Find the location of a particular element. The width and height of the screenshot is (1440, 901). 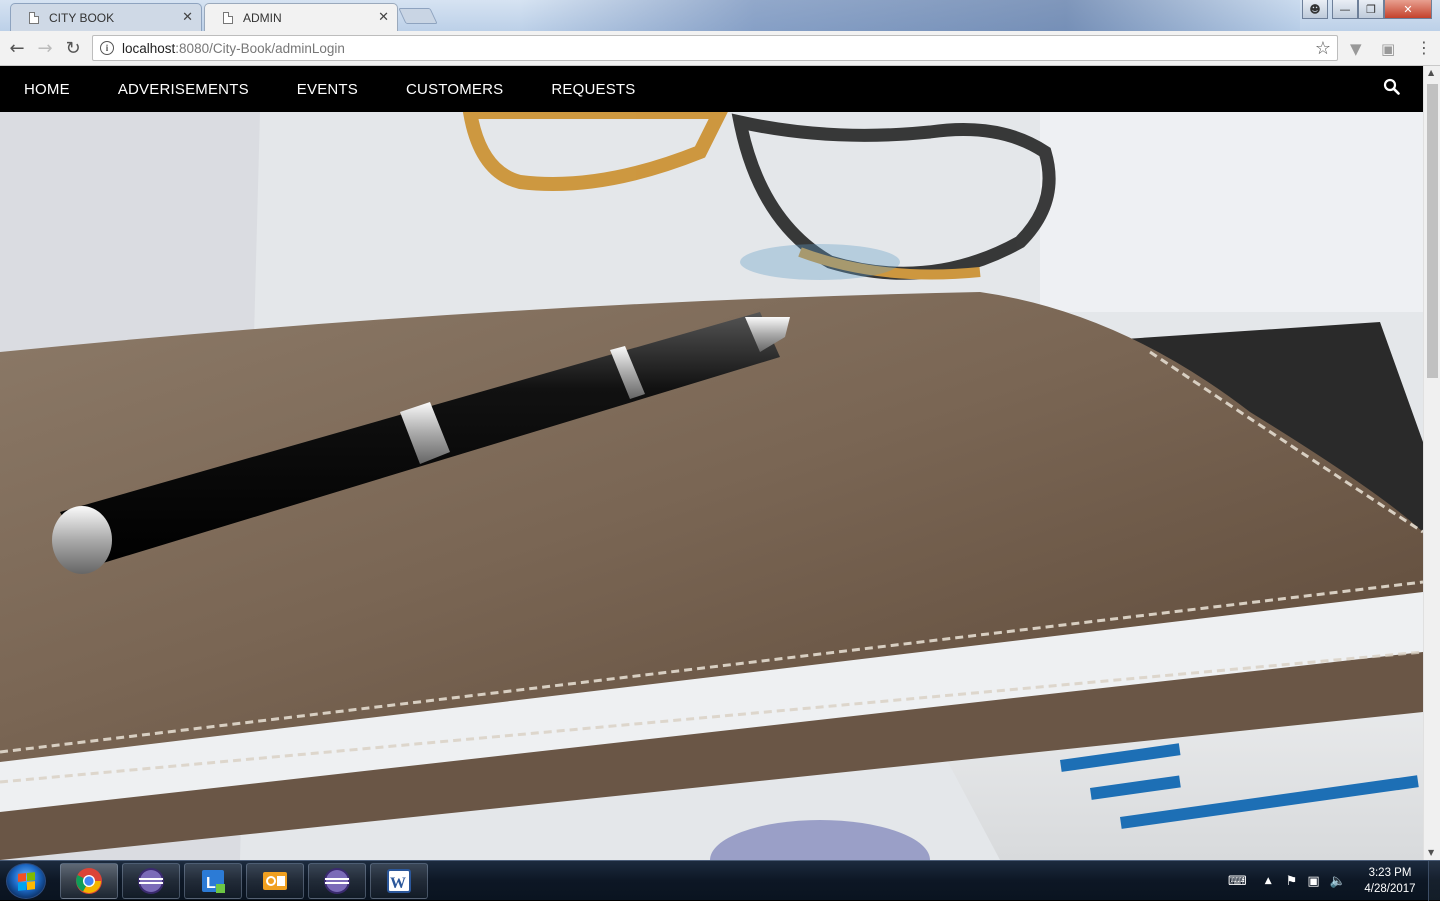

action-center-flag-icon: ⚑ is located at coordinates (1292, 881).